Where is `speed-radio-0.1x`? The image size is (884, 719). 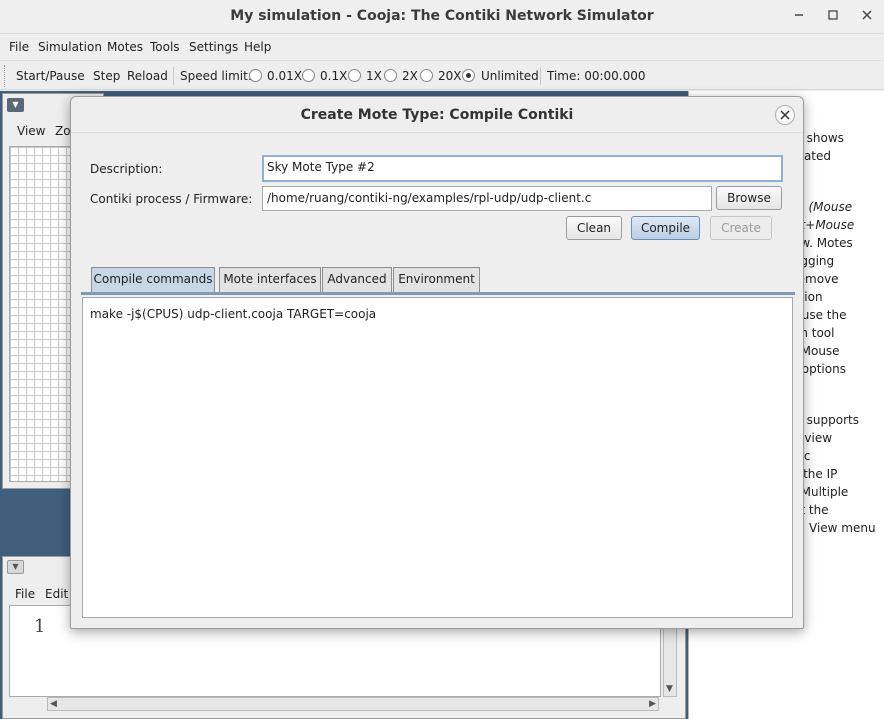
speed-radio-0.1x is located at coordinates (308, 75).